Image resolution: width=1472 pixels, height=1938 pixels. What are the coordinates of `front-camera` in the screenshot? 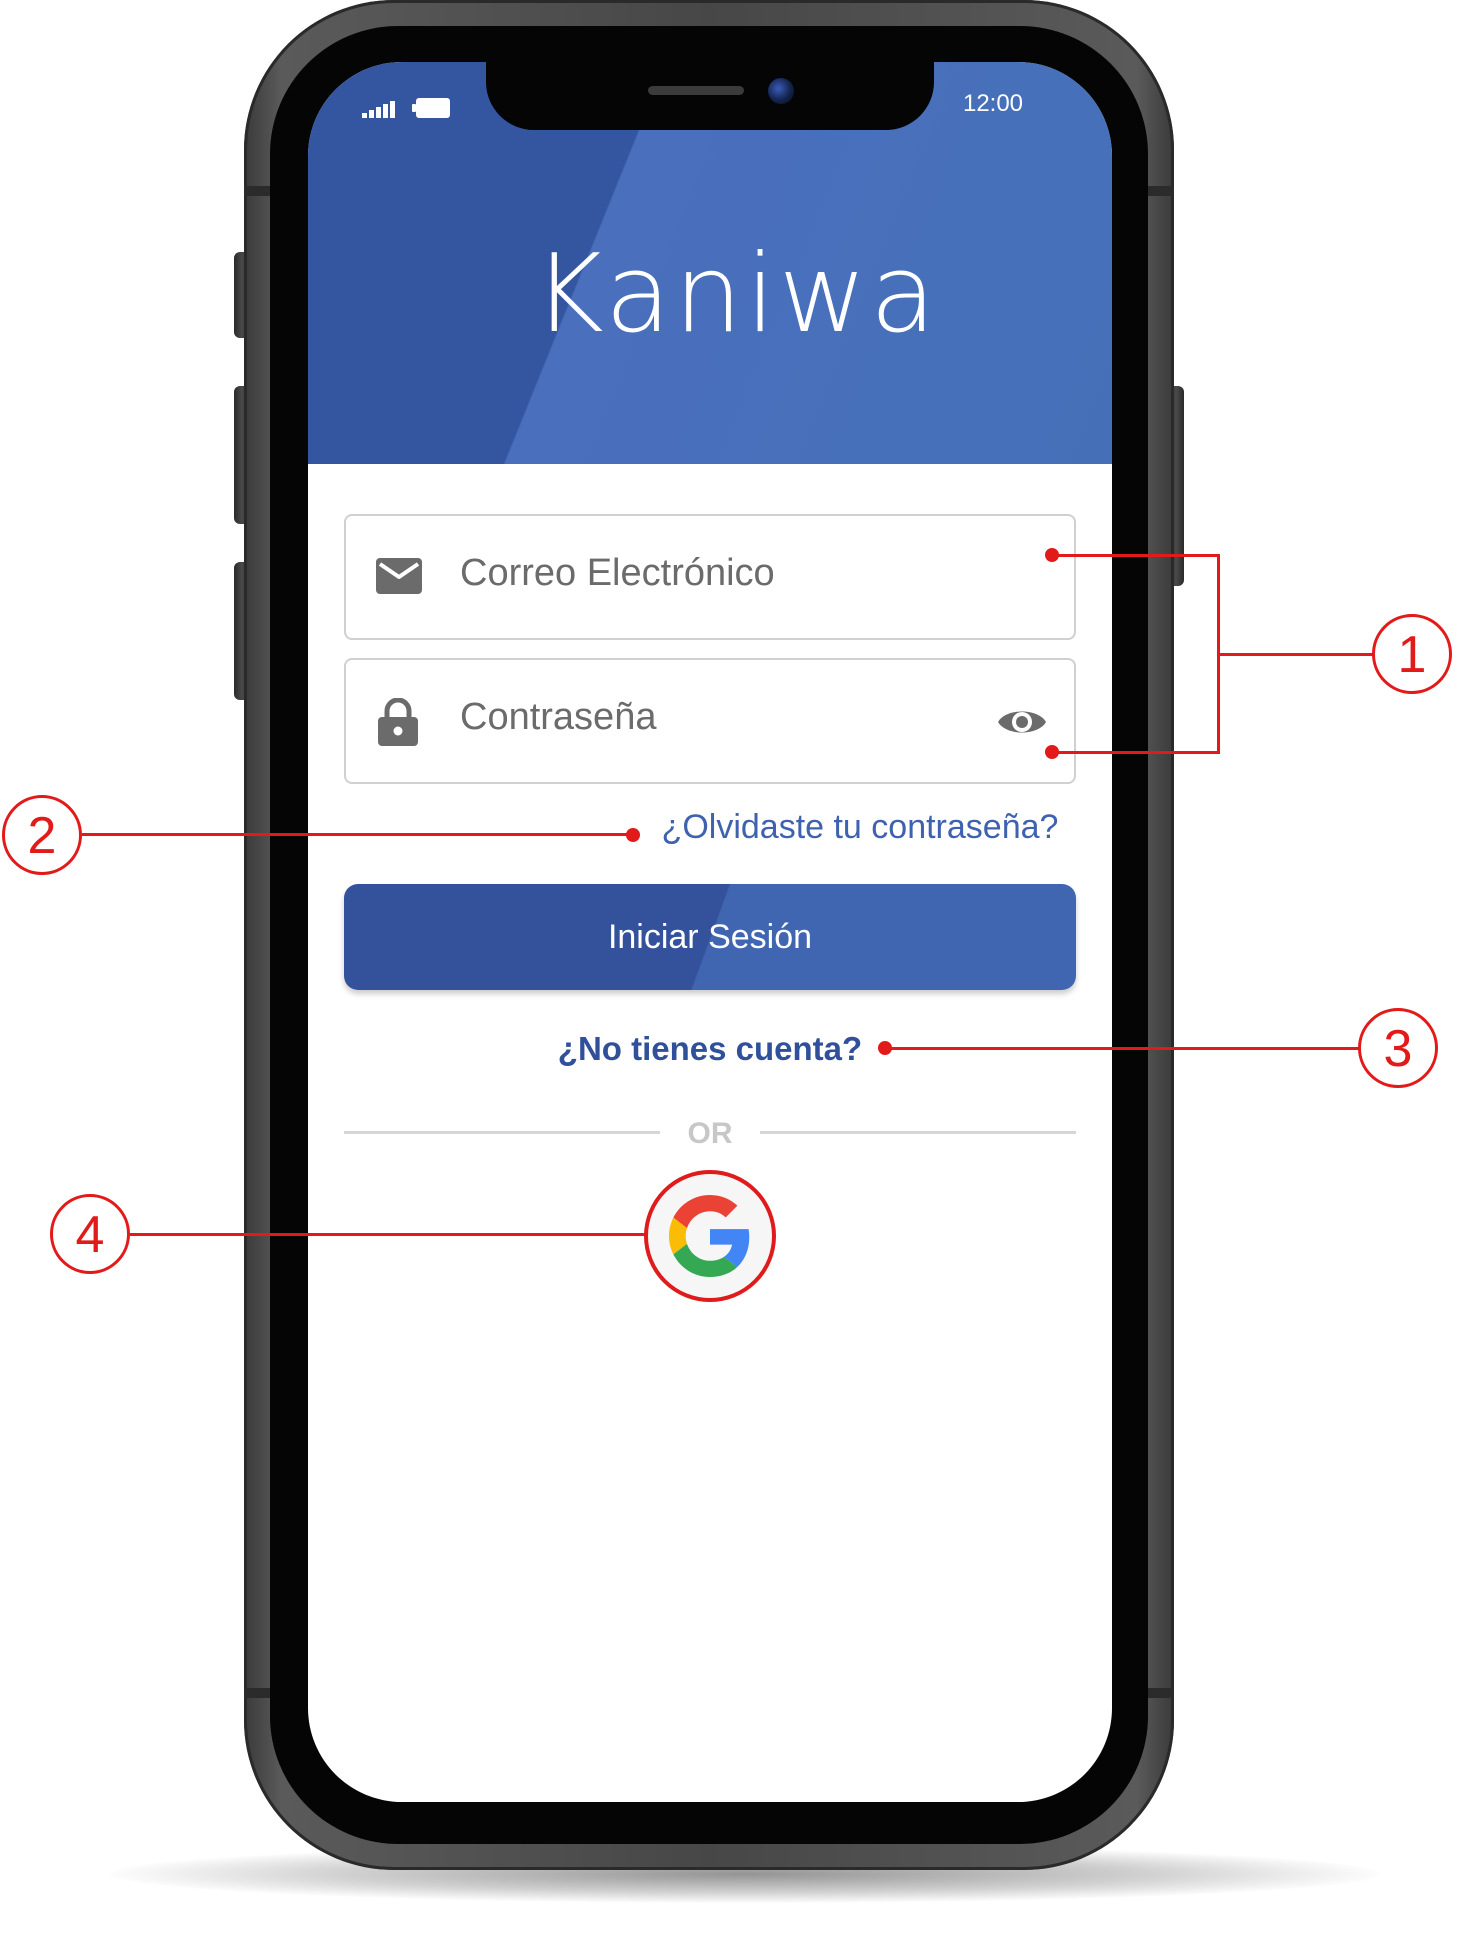 It's located at (781, 91).